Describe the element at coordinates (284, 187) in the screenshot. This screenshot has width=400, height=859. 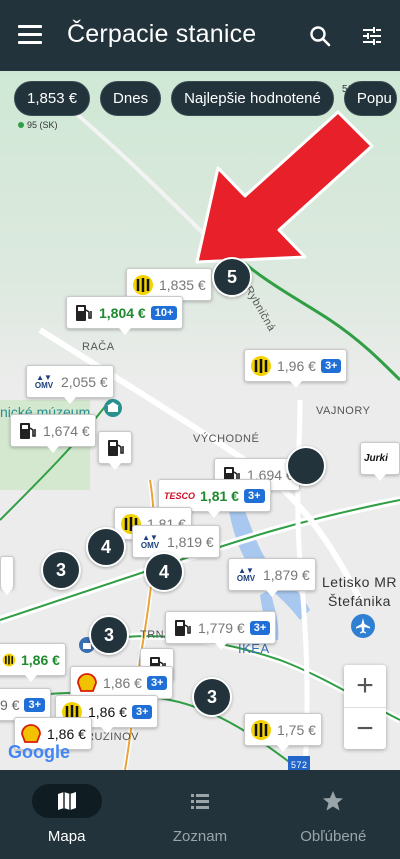
I see `red-arrow` at that location.